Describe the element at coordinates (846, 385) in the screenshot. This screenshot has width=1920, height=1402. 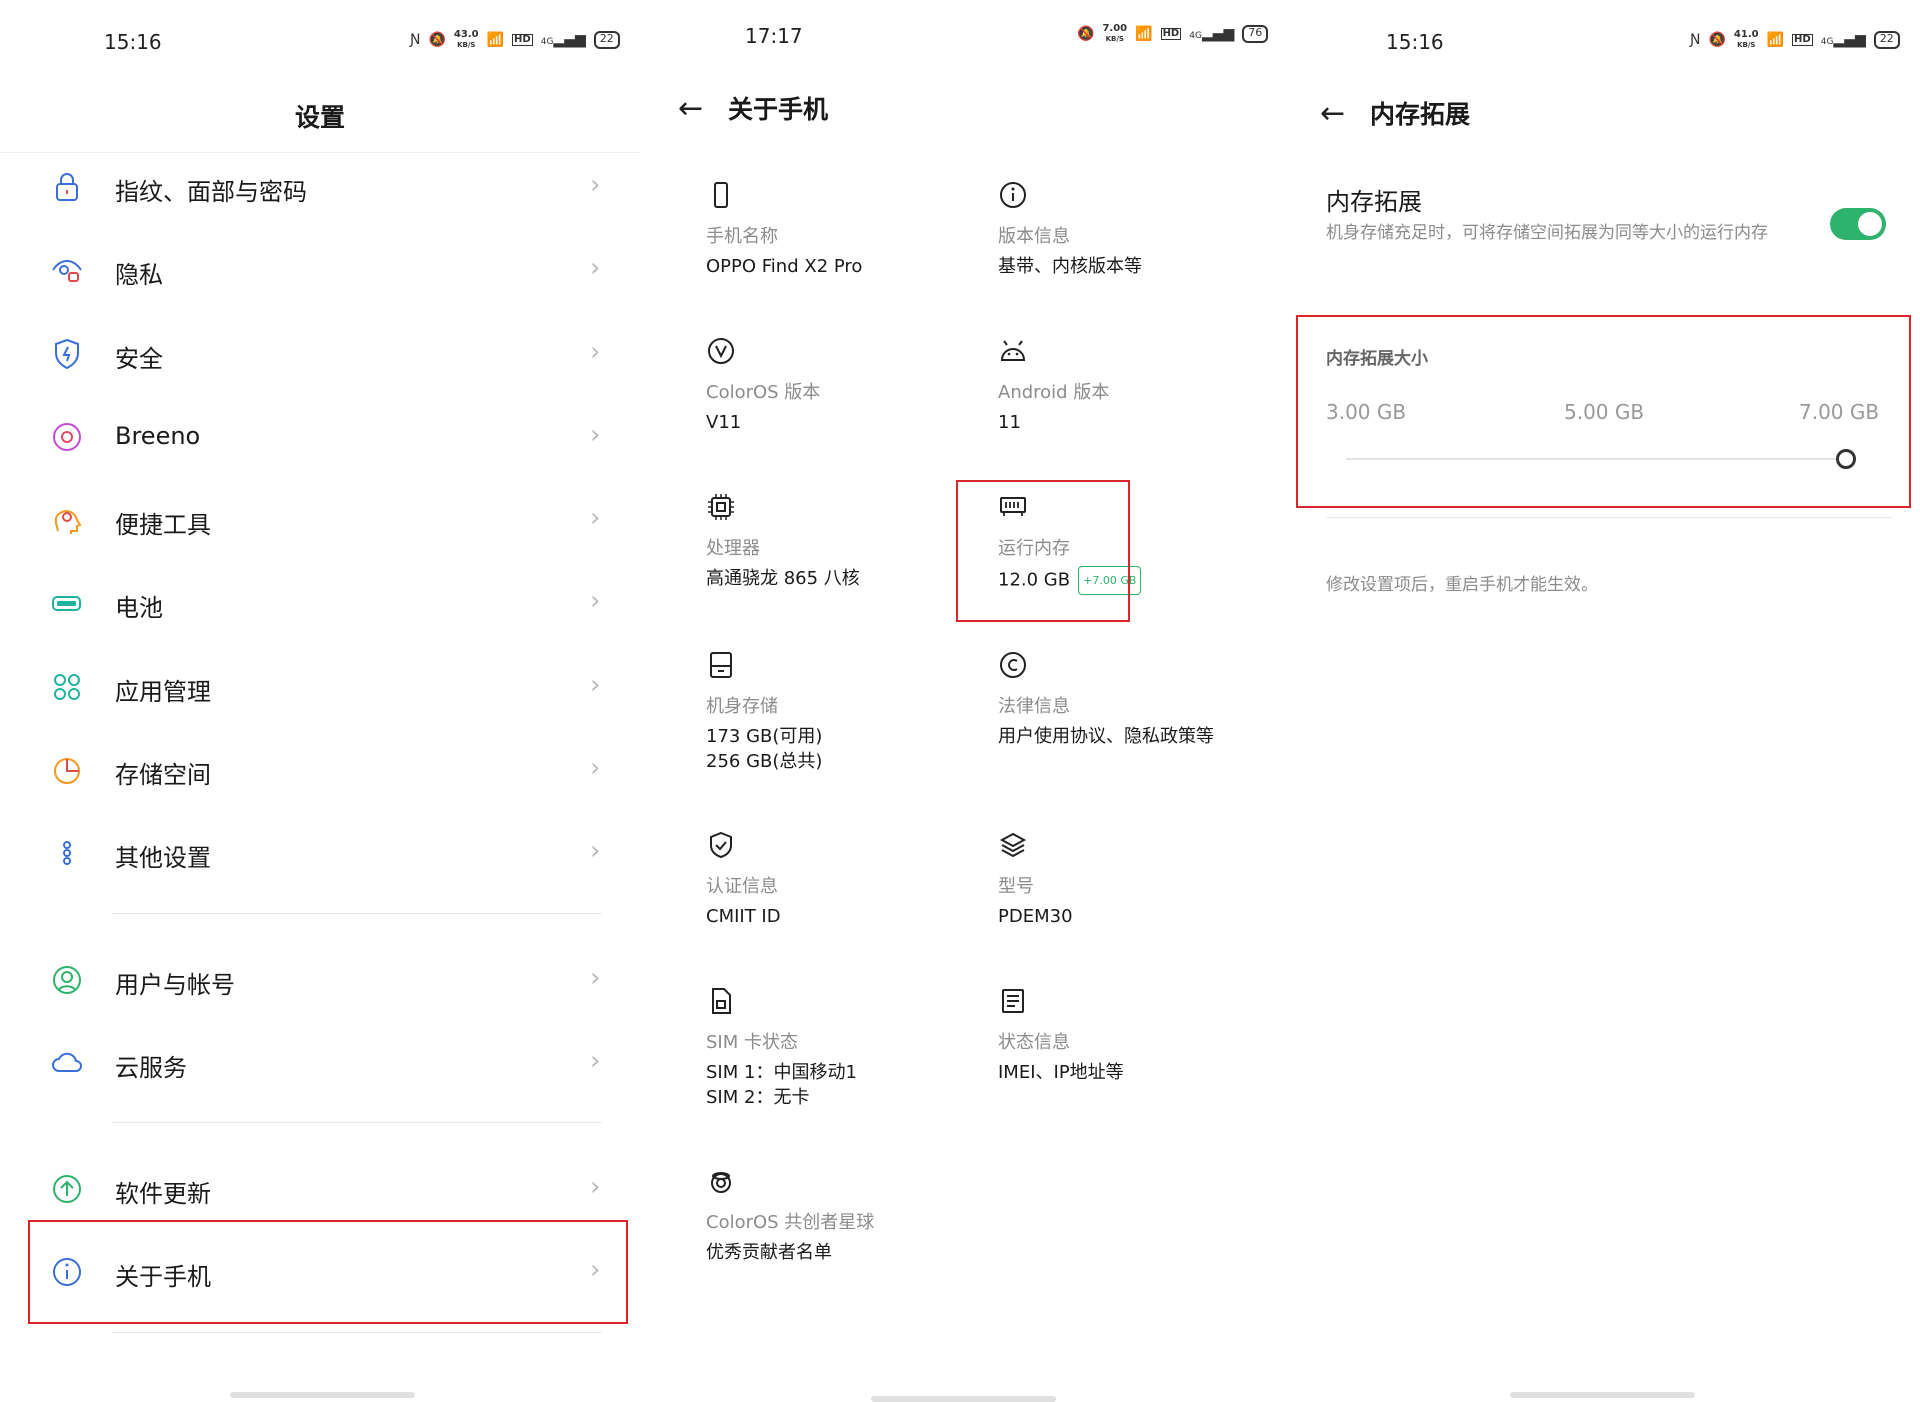
I see `about-item: ColorOS 版本 V11` at that location.